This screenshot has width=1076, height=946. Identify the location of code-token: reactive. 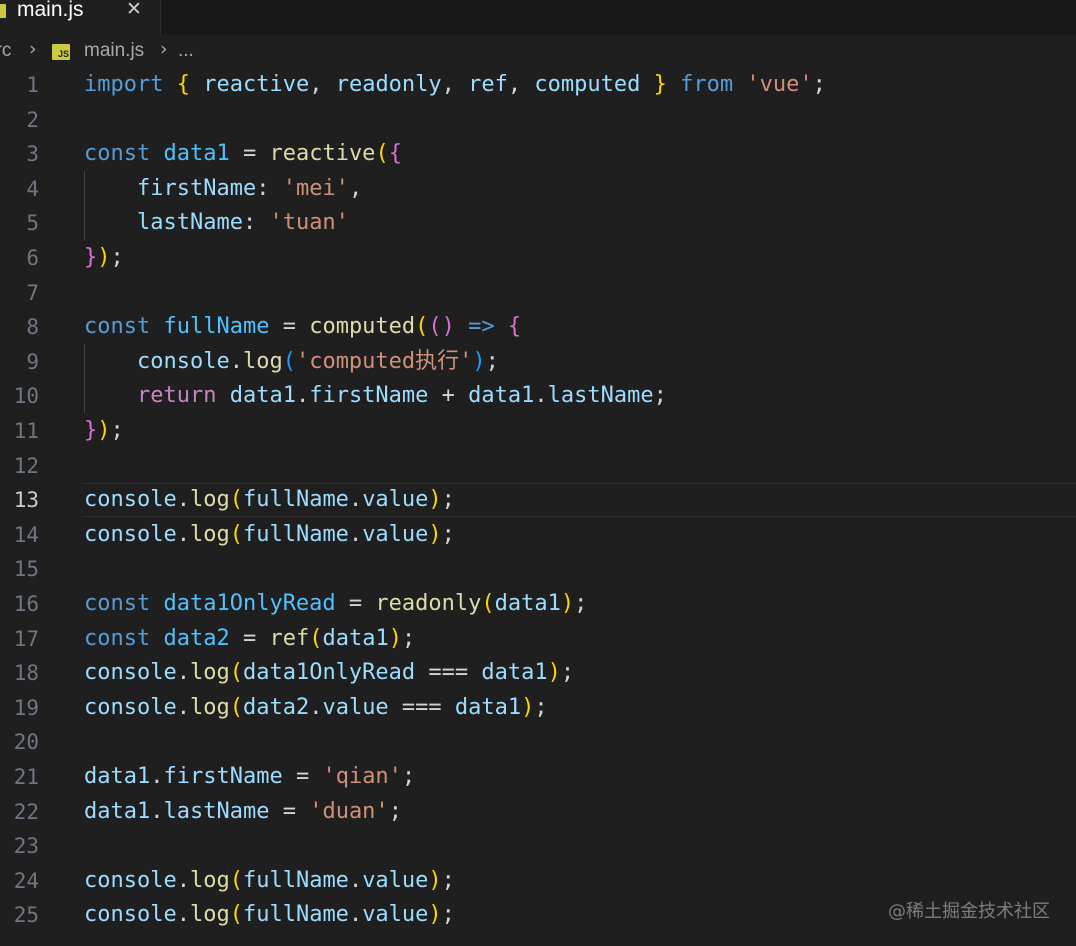
(322, 154).